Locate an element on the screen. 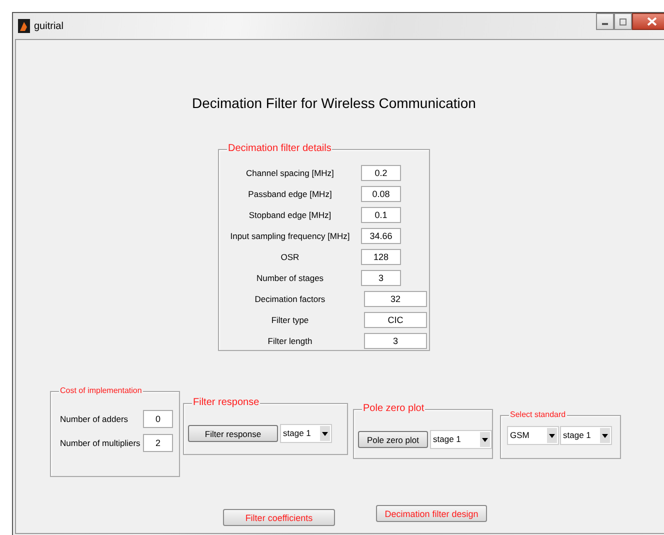  field-label: Input sampling frequency [MHz] is located at coordinates (290, 236).